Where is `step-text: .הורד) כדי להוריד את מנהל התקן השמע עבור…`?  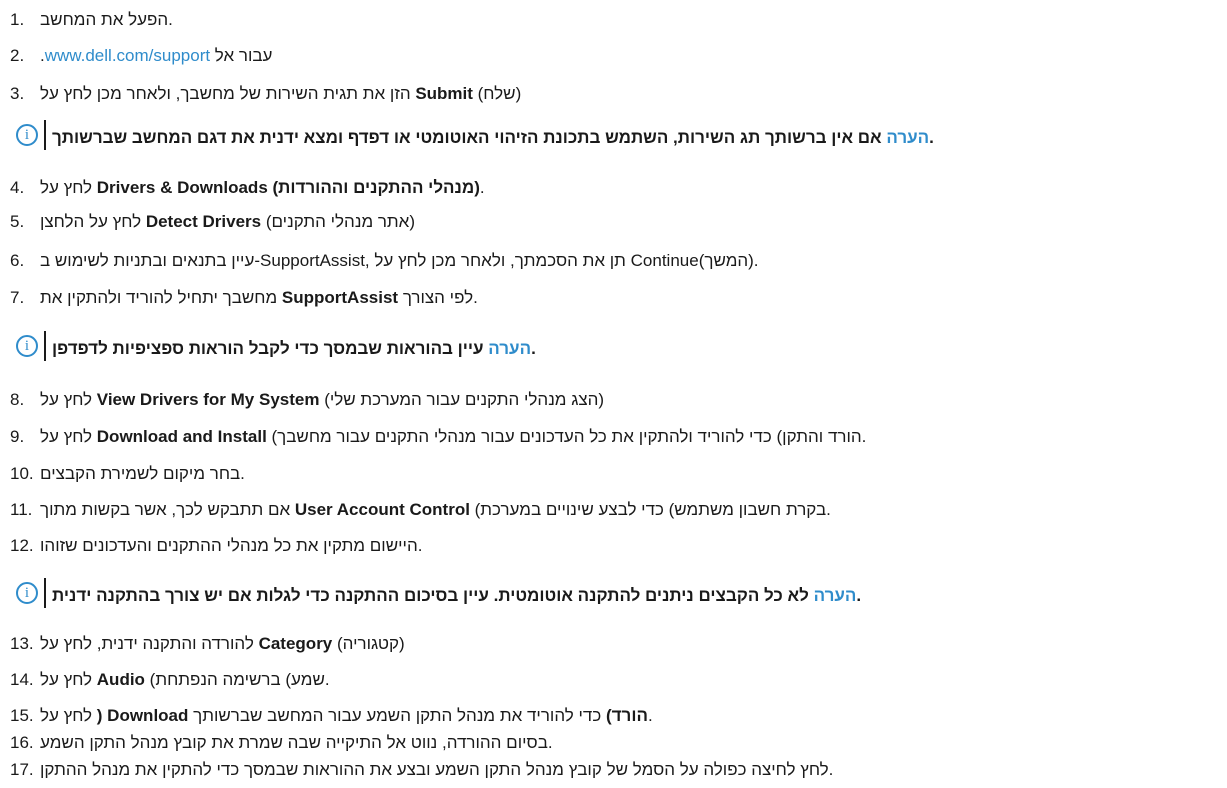 step-text: .הורד) כדי להוריד את מנהל התקן השמע עבור… is located at coordinates (346, 715).